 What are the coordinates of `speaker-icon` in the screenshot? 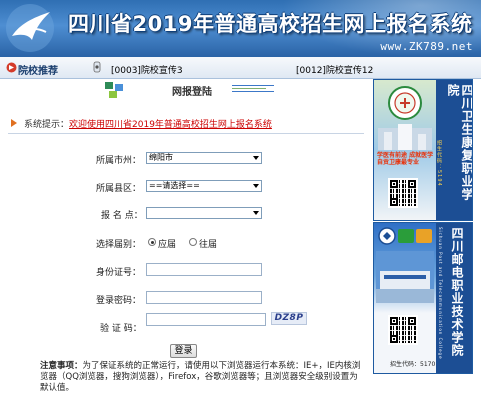 It's located at (97, 67).